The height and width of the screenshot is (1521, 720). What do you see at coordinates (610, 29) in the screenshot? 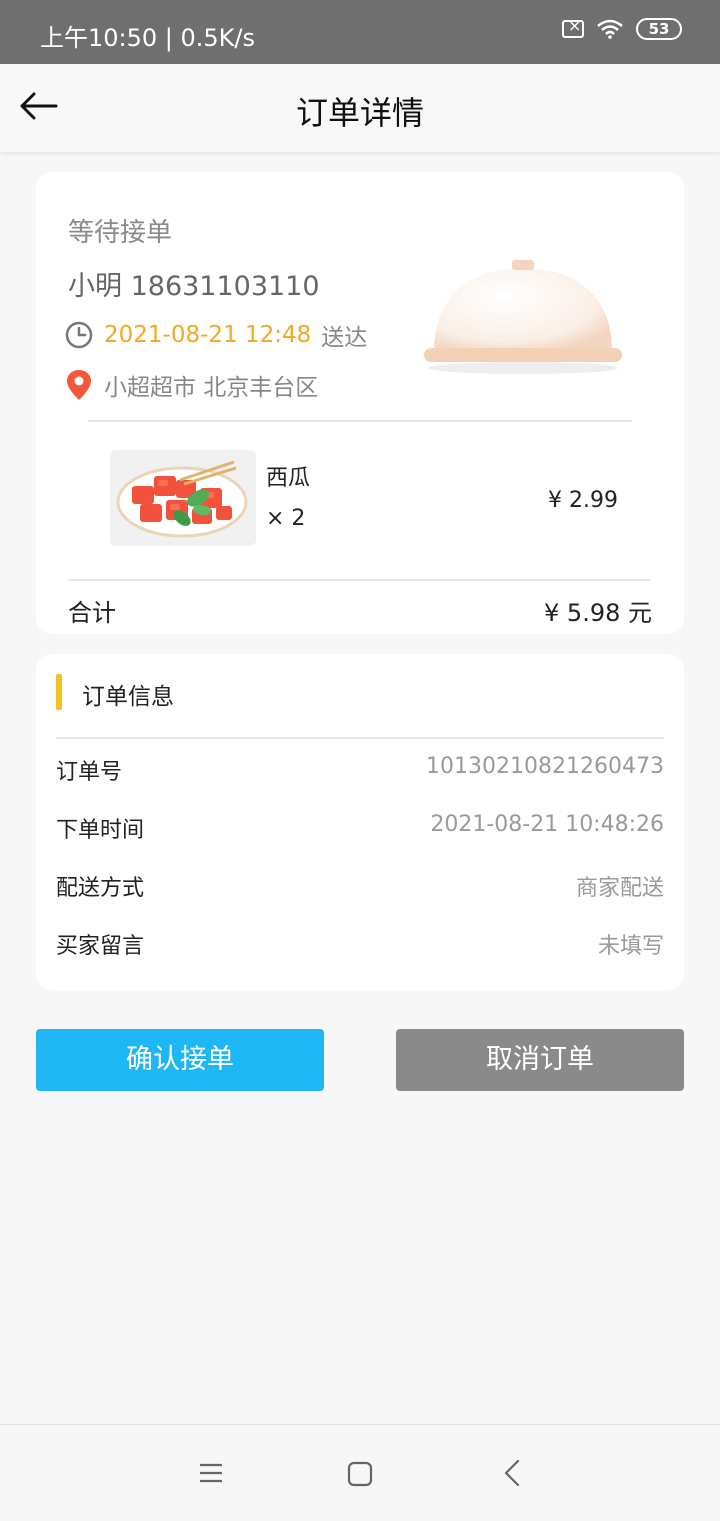
I see `wifi-icon` at bounding box center [610, 29].